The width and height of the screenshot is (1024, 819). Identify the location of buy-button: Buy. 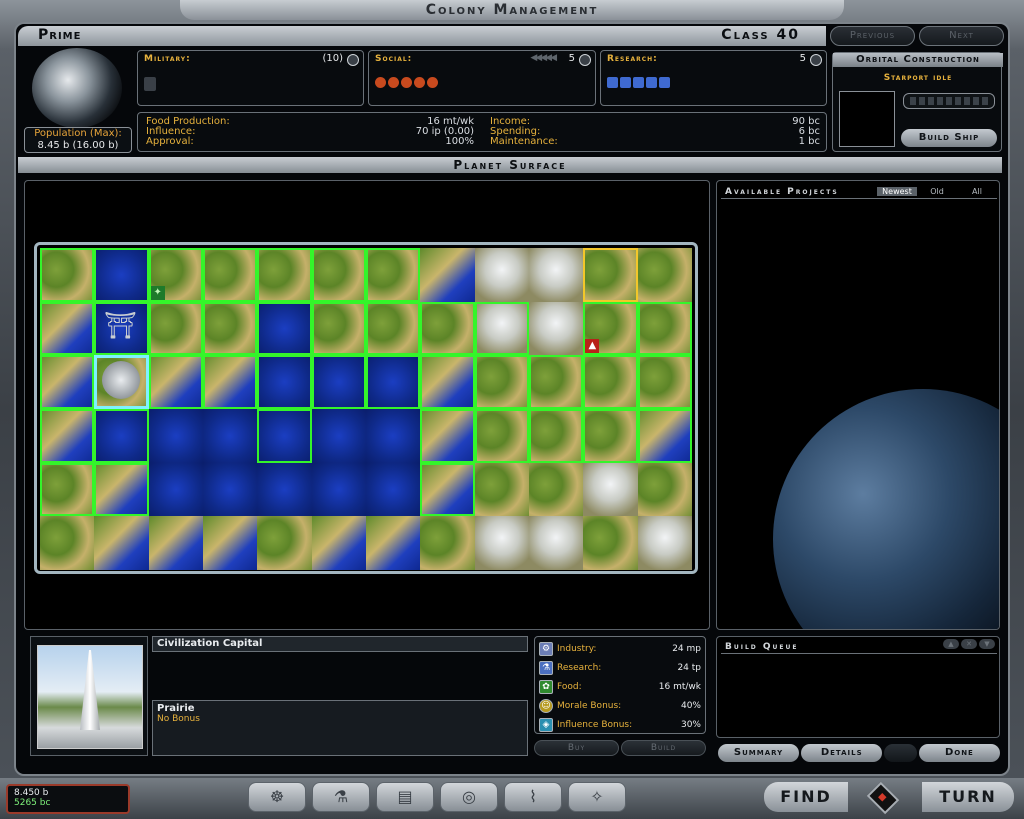
(576, 748).